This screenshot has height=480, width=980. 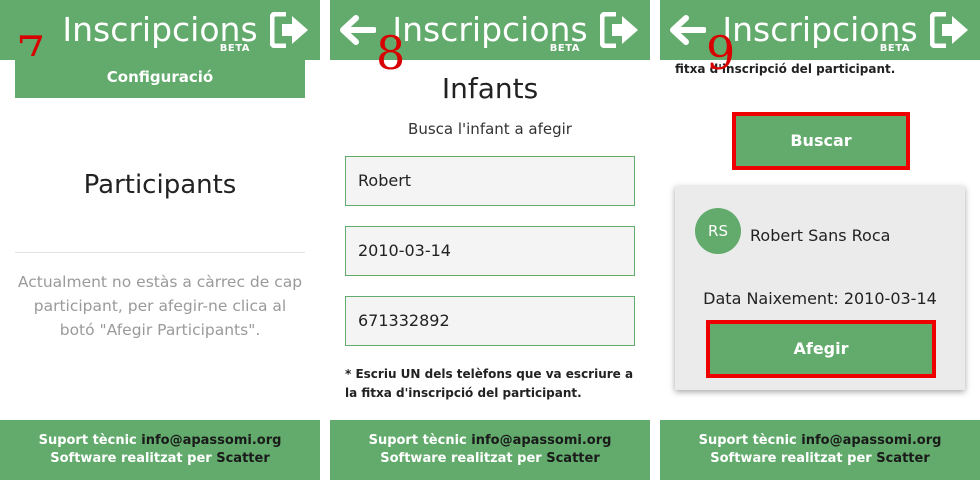 What do you see at coordinates (820, 298) in the screenshot?
I see `result-birthdate: Data Naixement: 2010-03-14` at bounding box center [820, 298].